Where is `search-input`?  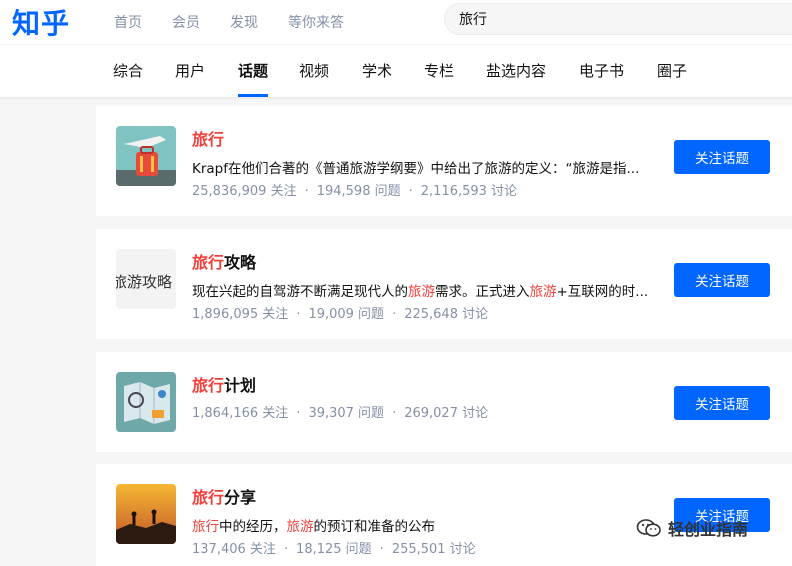
search-input is located at coordinates (618, 19).